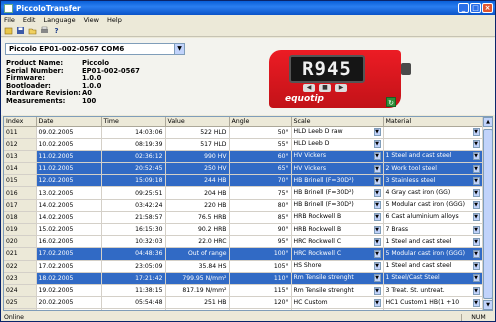 The width and height of the screenshot is (496, 322). What do you see at coordinates (260, 122) in the screenshot?
I see `column-header-angle: Angle` at bounding box center [260, 122].